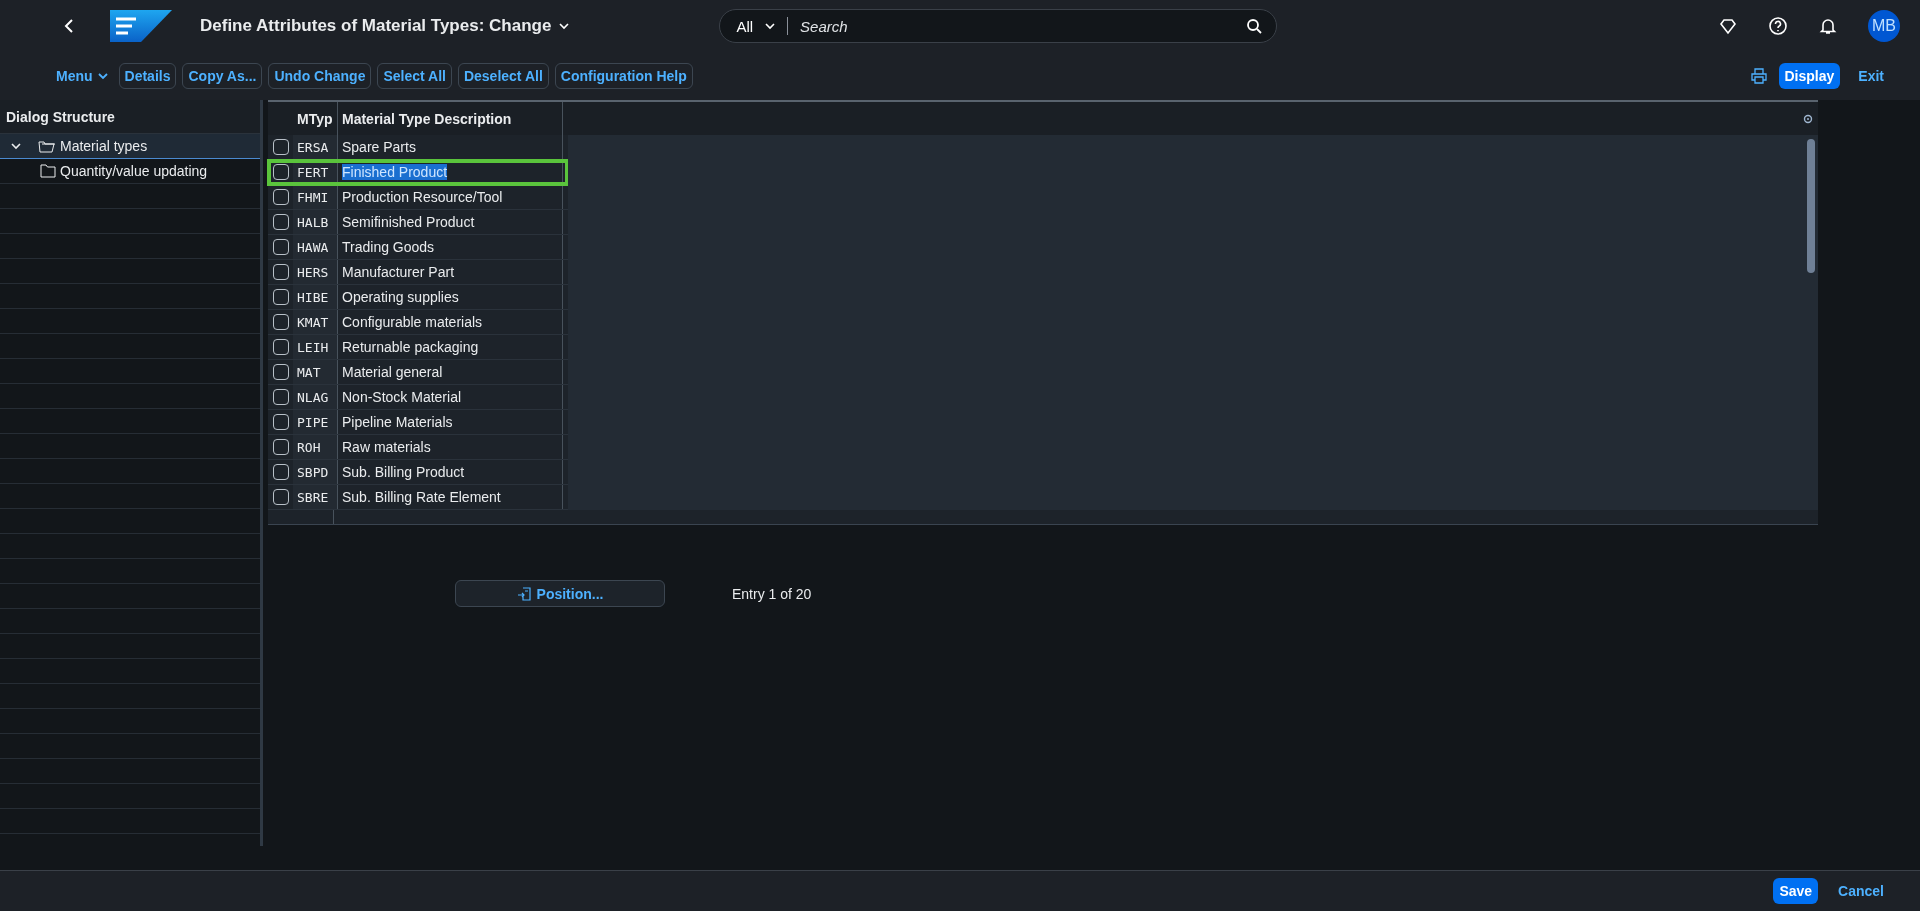 The width and height of the screenshot is (1920, 911). I want to click on table-row: SBRE Sub. Billing Rate Element, so click(418, 497).